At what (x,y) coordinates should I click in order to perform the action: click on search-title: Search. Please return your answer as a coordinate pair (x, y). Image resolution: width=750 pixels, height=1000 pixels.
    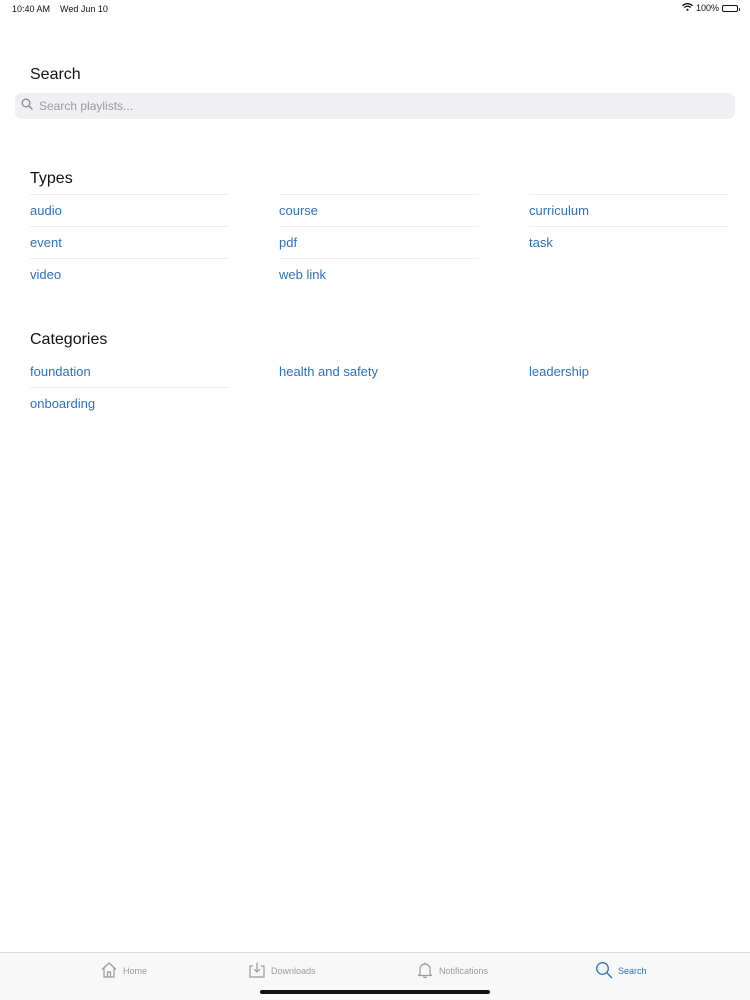
    Looking at the image, I should click on (55, 74).